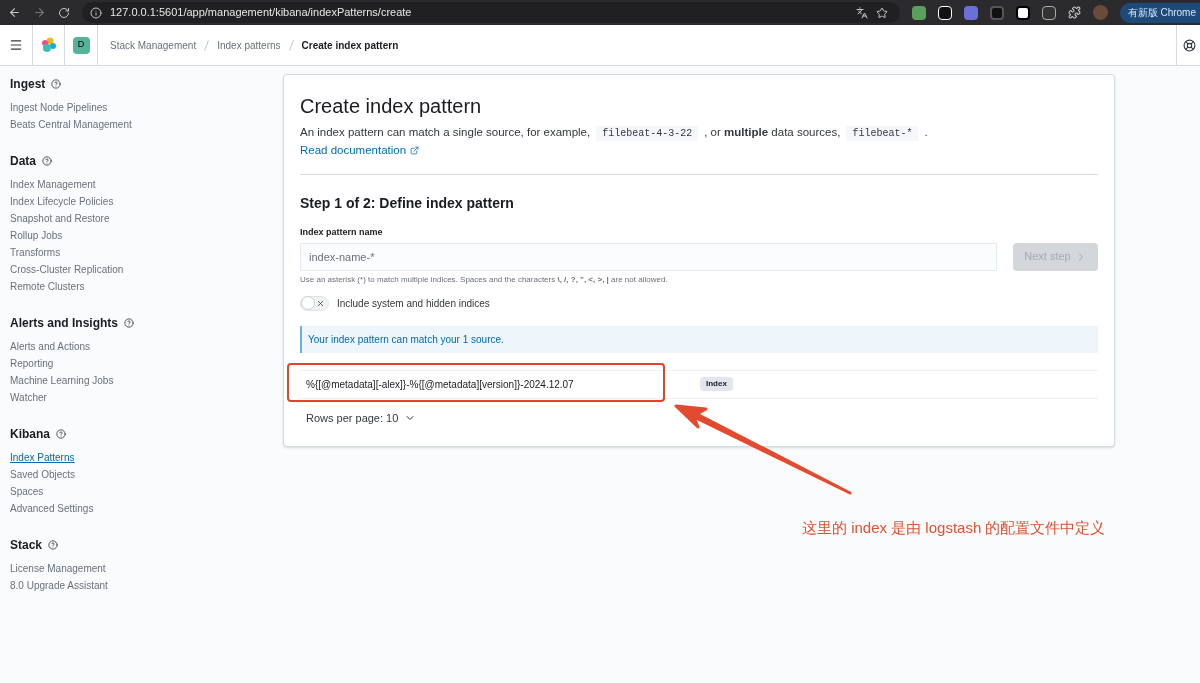 This screenshot has height=683, width=1200. I want to click on help-text: Use an asterisk (*) to match multiple indices. Spaces and the characters \, /, ?, ", <, >, | are not allowed., so click(484, 279).